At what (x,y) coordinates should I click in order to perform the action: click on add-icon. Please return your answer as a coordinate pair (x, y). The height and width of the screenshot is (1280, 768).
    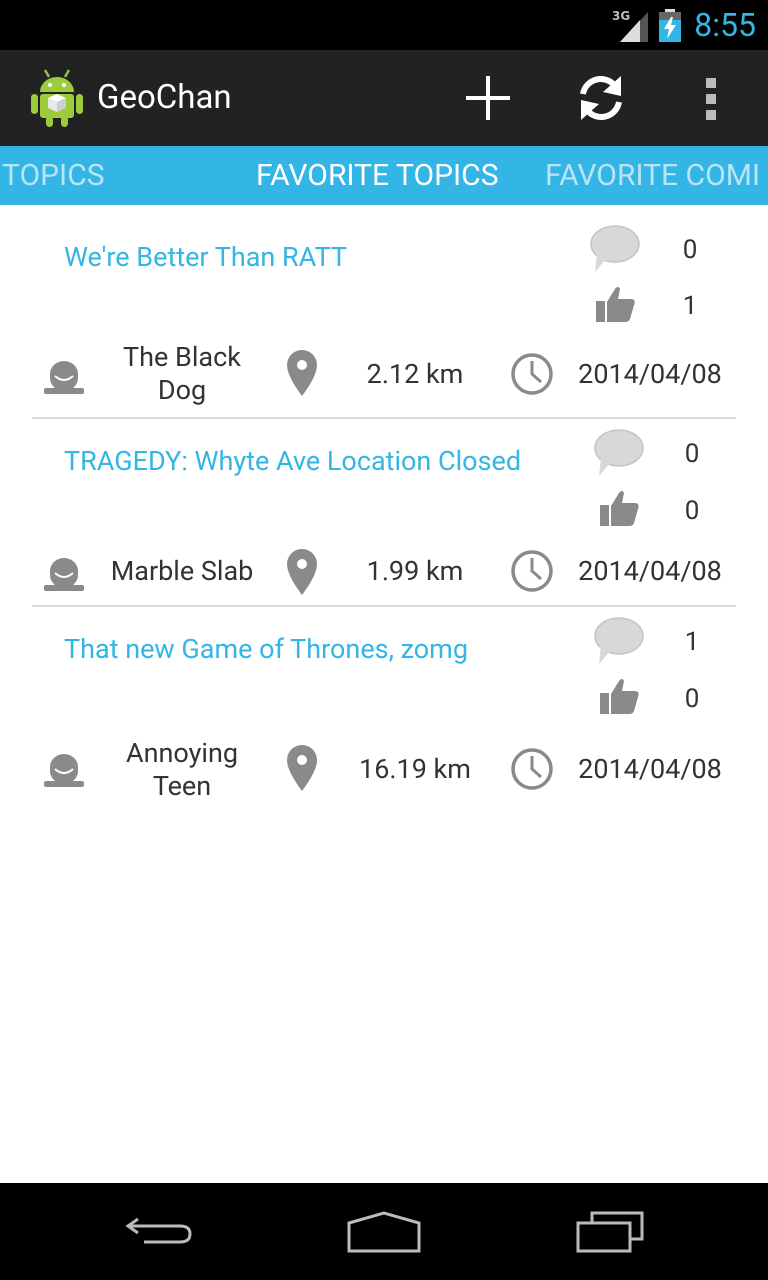
    Looking at the image, I should click on (488, 98).